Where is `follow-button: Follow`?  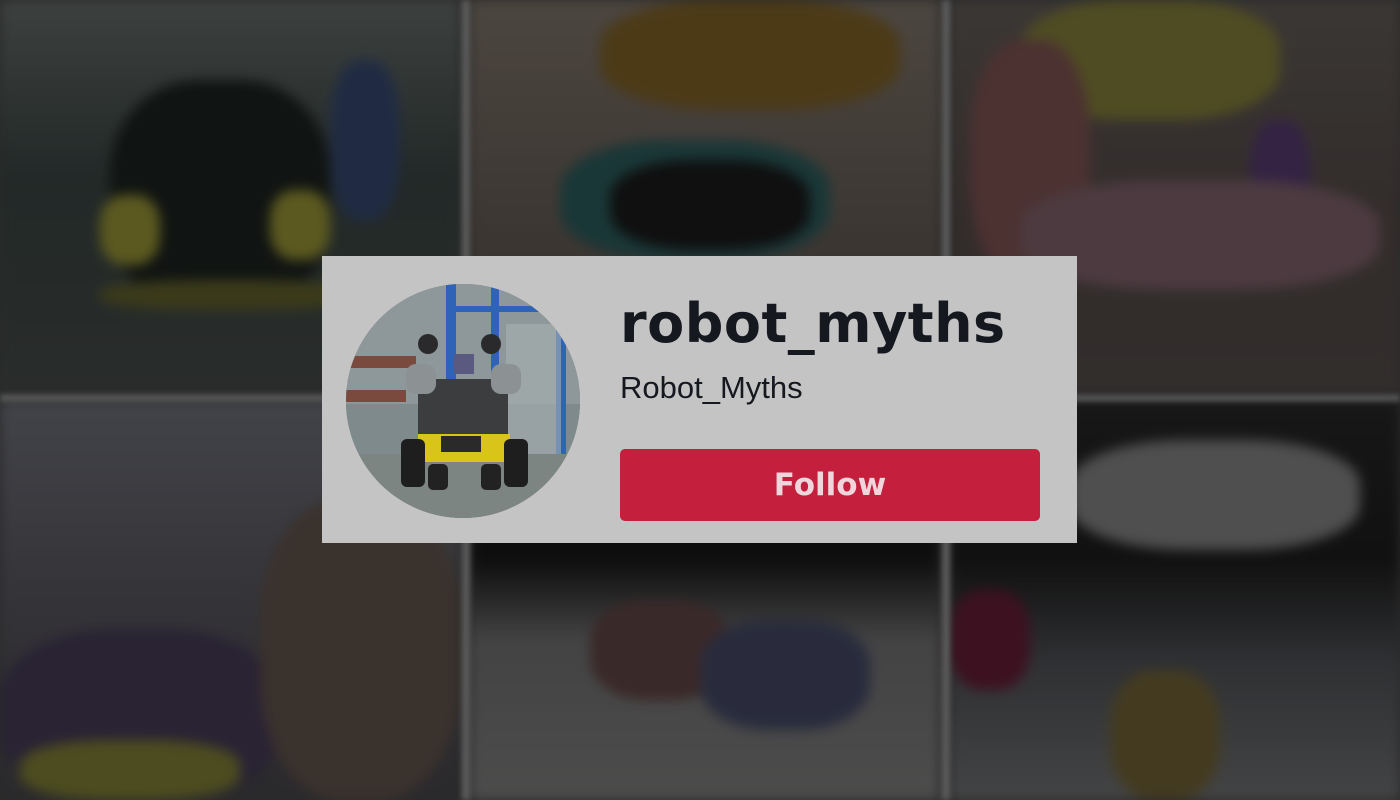
follow-button: Follow is located at coordinates (830, 485).